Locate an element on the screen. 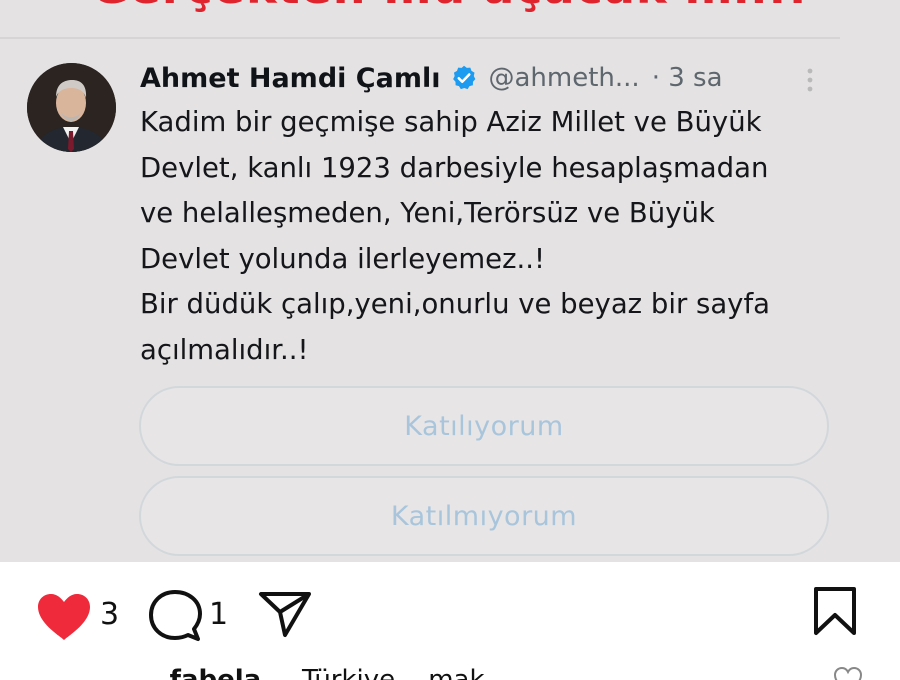 The height and width of the screenshot is (680, 900). tweet-time: · 3 sa is located at coordinates (687, 78).